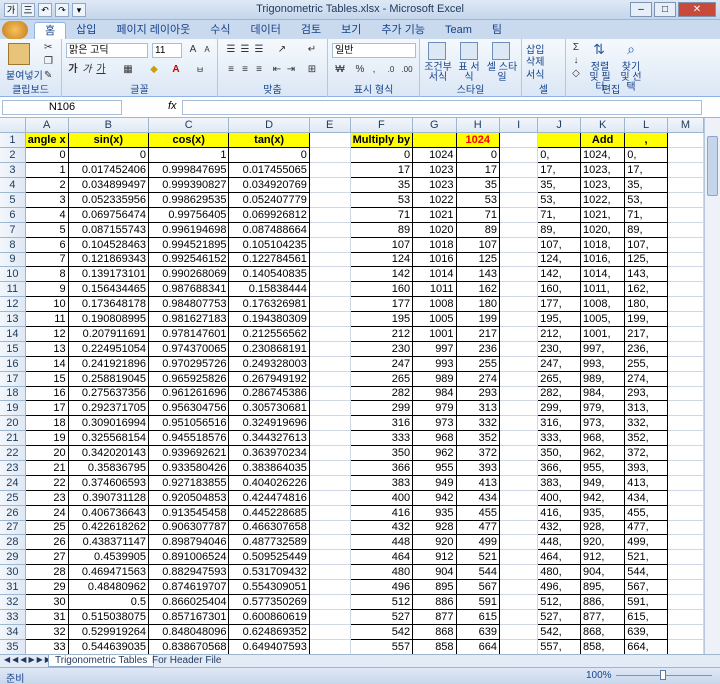 The height and width of the screenshot is (684, 720). I want to click on row-header-21: 21, so click(13, 438).